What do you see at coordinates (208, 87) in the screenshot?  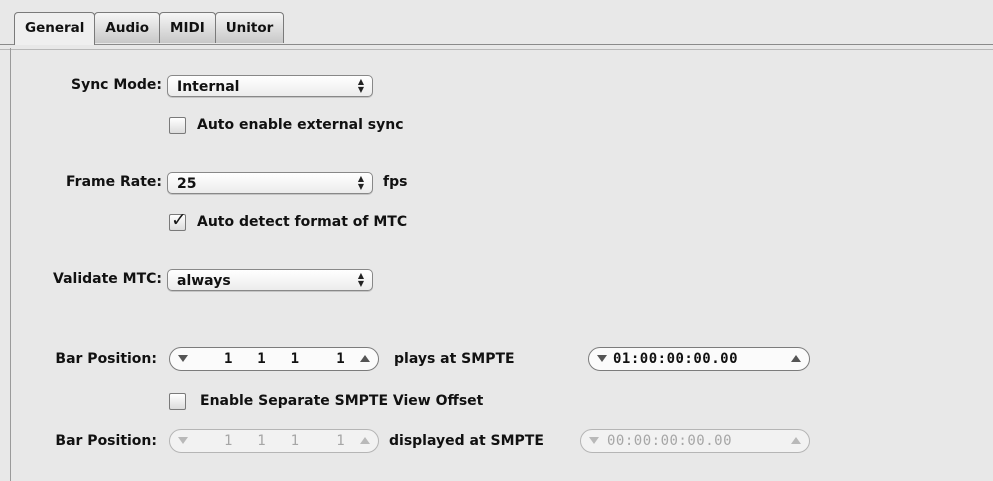 I see `sync-mode-value: Internal` at bounding box center [208, 87].